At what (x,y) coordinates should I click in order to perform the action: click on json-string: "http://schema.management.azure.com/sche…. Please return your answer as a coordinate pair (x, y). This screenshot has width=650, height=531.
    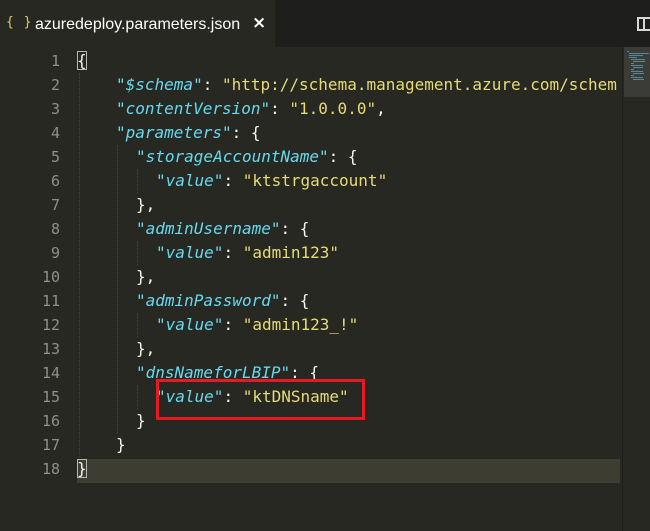
    Looking at the image, I should click on (419, 84).